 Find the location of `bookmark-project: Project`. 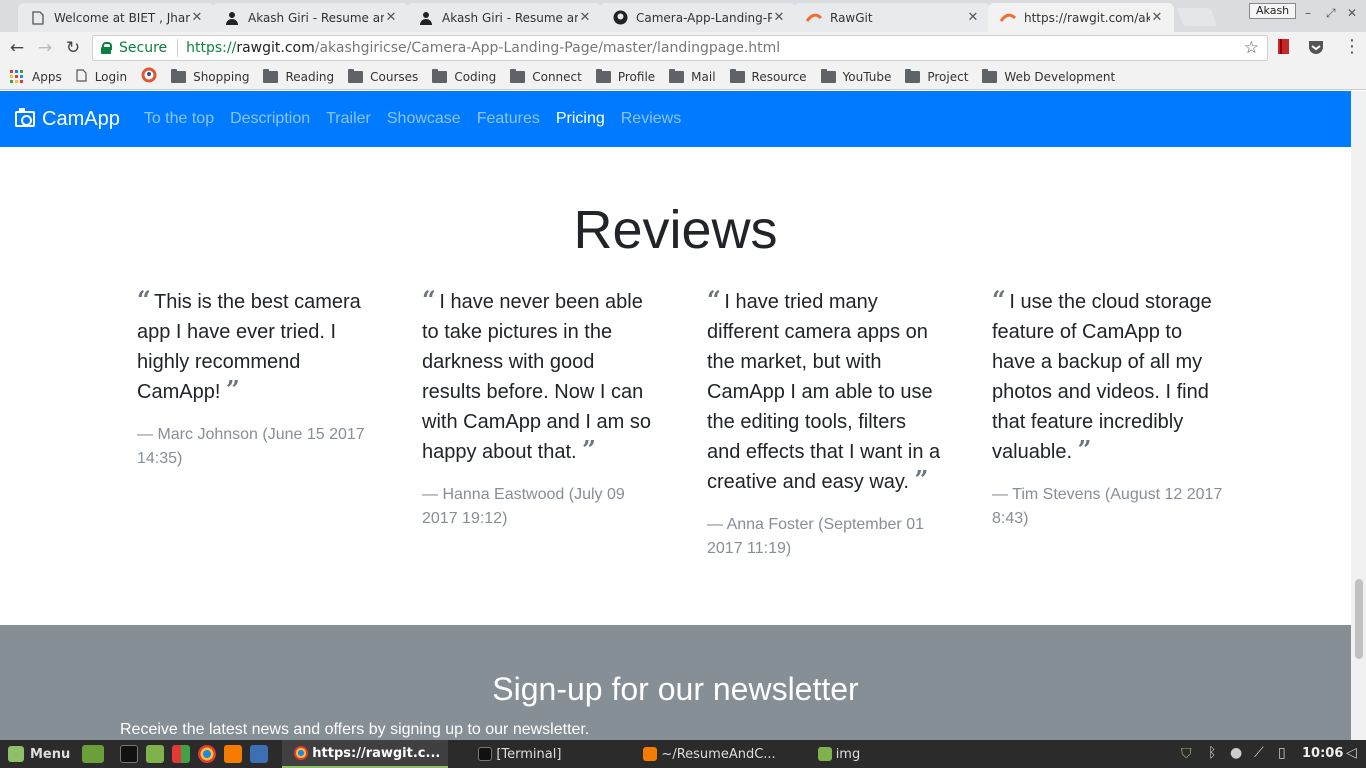

bookmark-project: Project is located at coordinates (936, 76).